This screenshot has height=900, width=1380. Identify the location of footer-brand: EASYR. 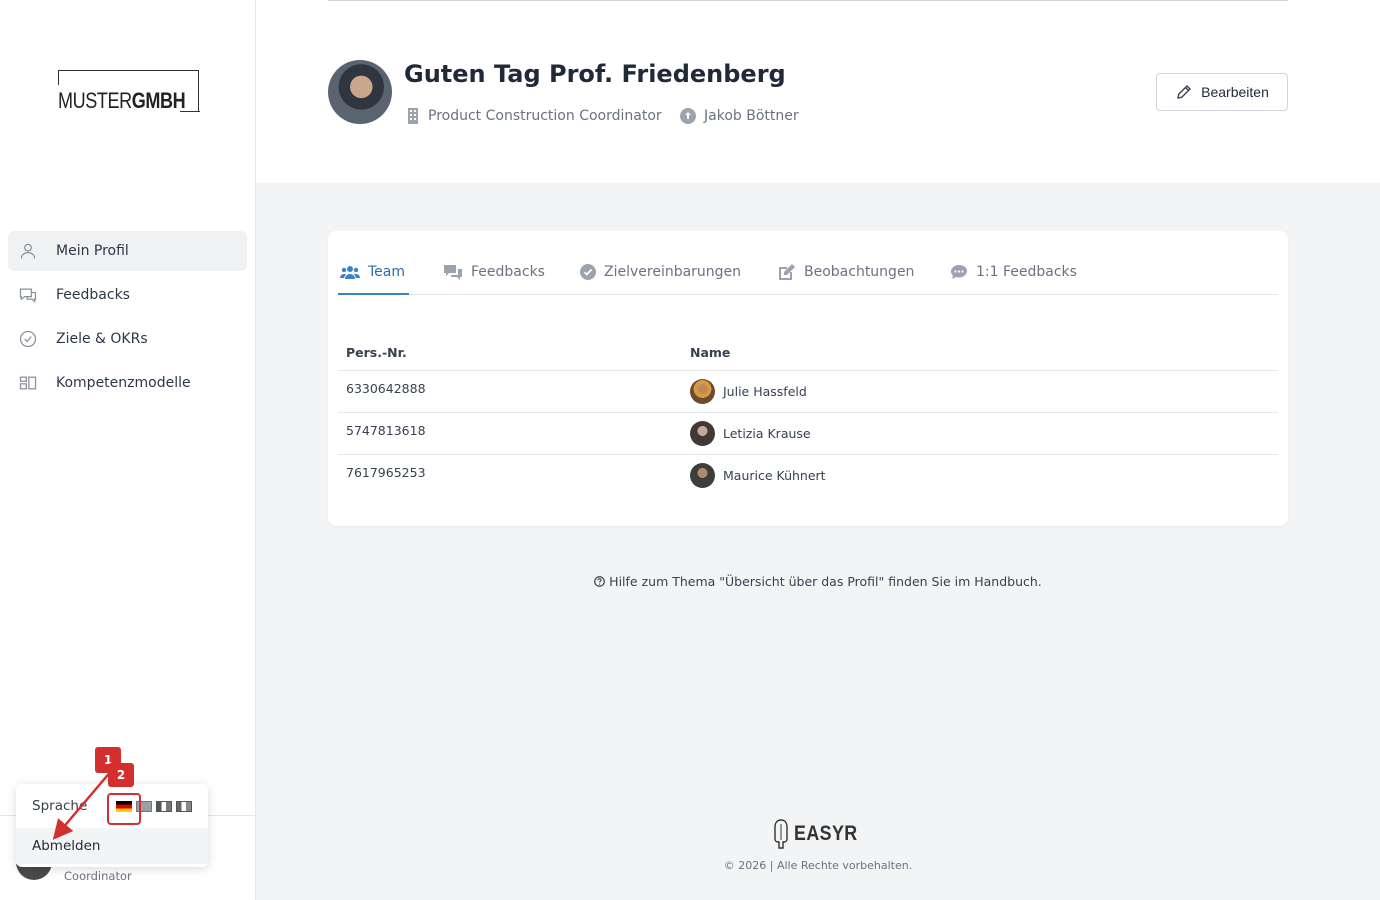
(826, 833).